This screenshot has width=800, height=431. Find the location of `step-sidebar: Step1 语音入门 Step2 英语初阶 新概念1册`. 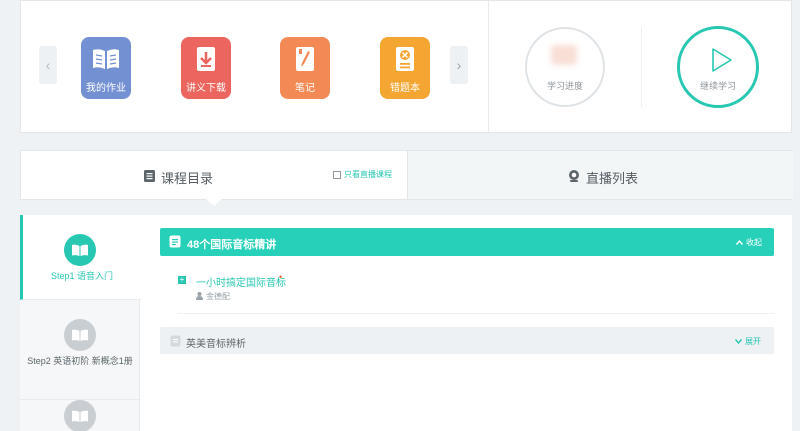

step-sidebar: Step1 语音入门 Step2 英语初阶 新概念1册 is located at coordinates (80, 323).